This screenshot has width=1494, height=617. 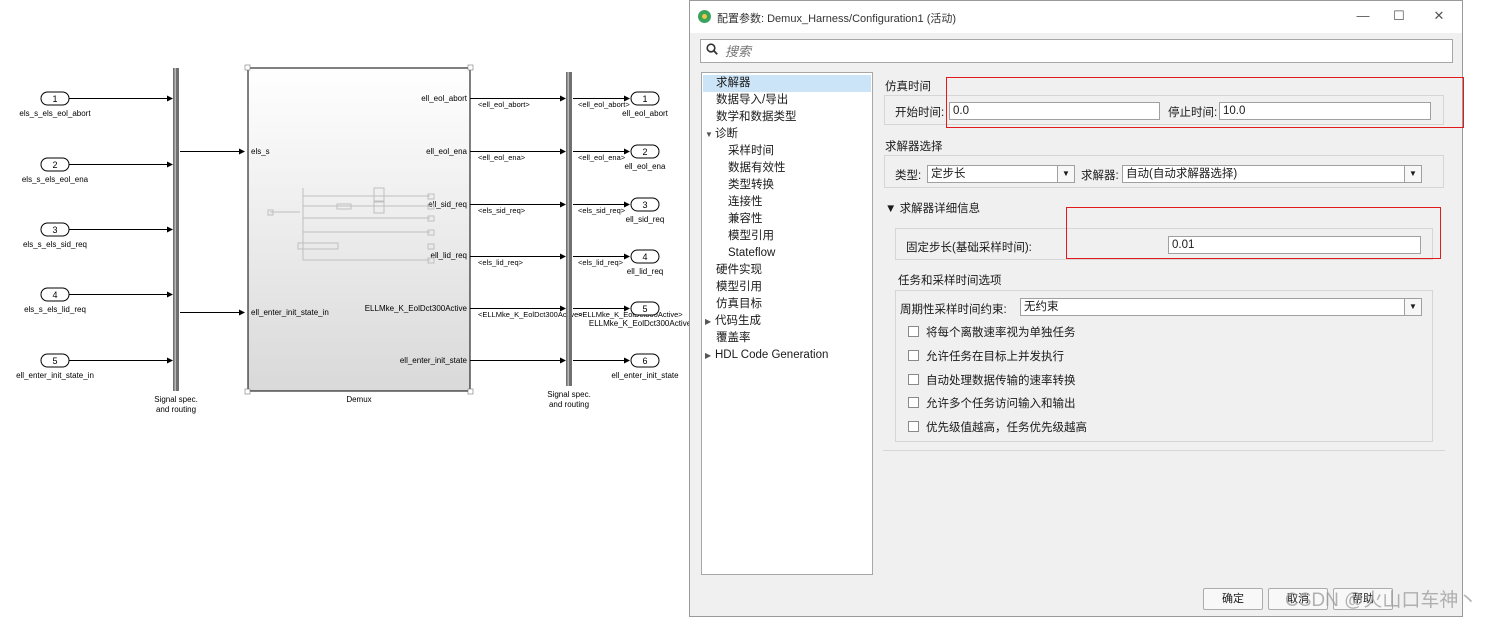 I want to click on type-dropdown: 定步长 ▼, so click(x=1001, y=174).